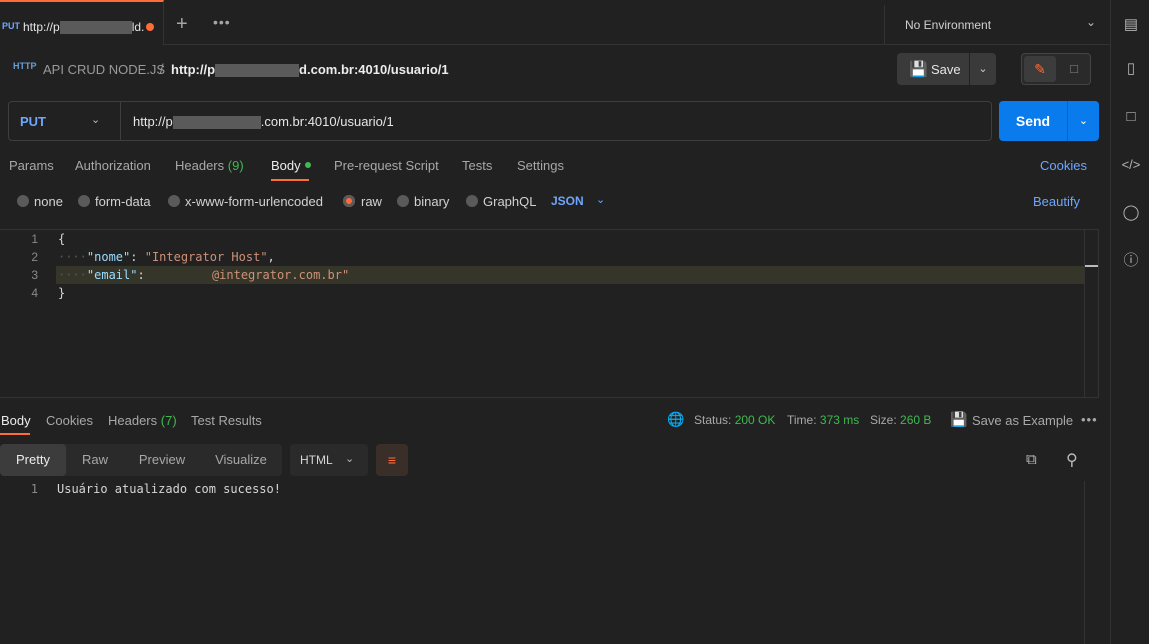  Describe the element at coordinates (209, 165) in the screenshot. I see `tab-headers: Headers (9)` at that location.